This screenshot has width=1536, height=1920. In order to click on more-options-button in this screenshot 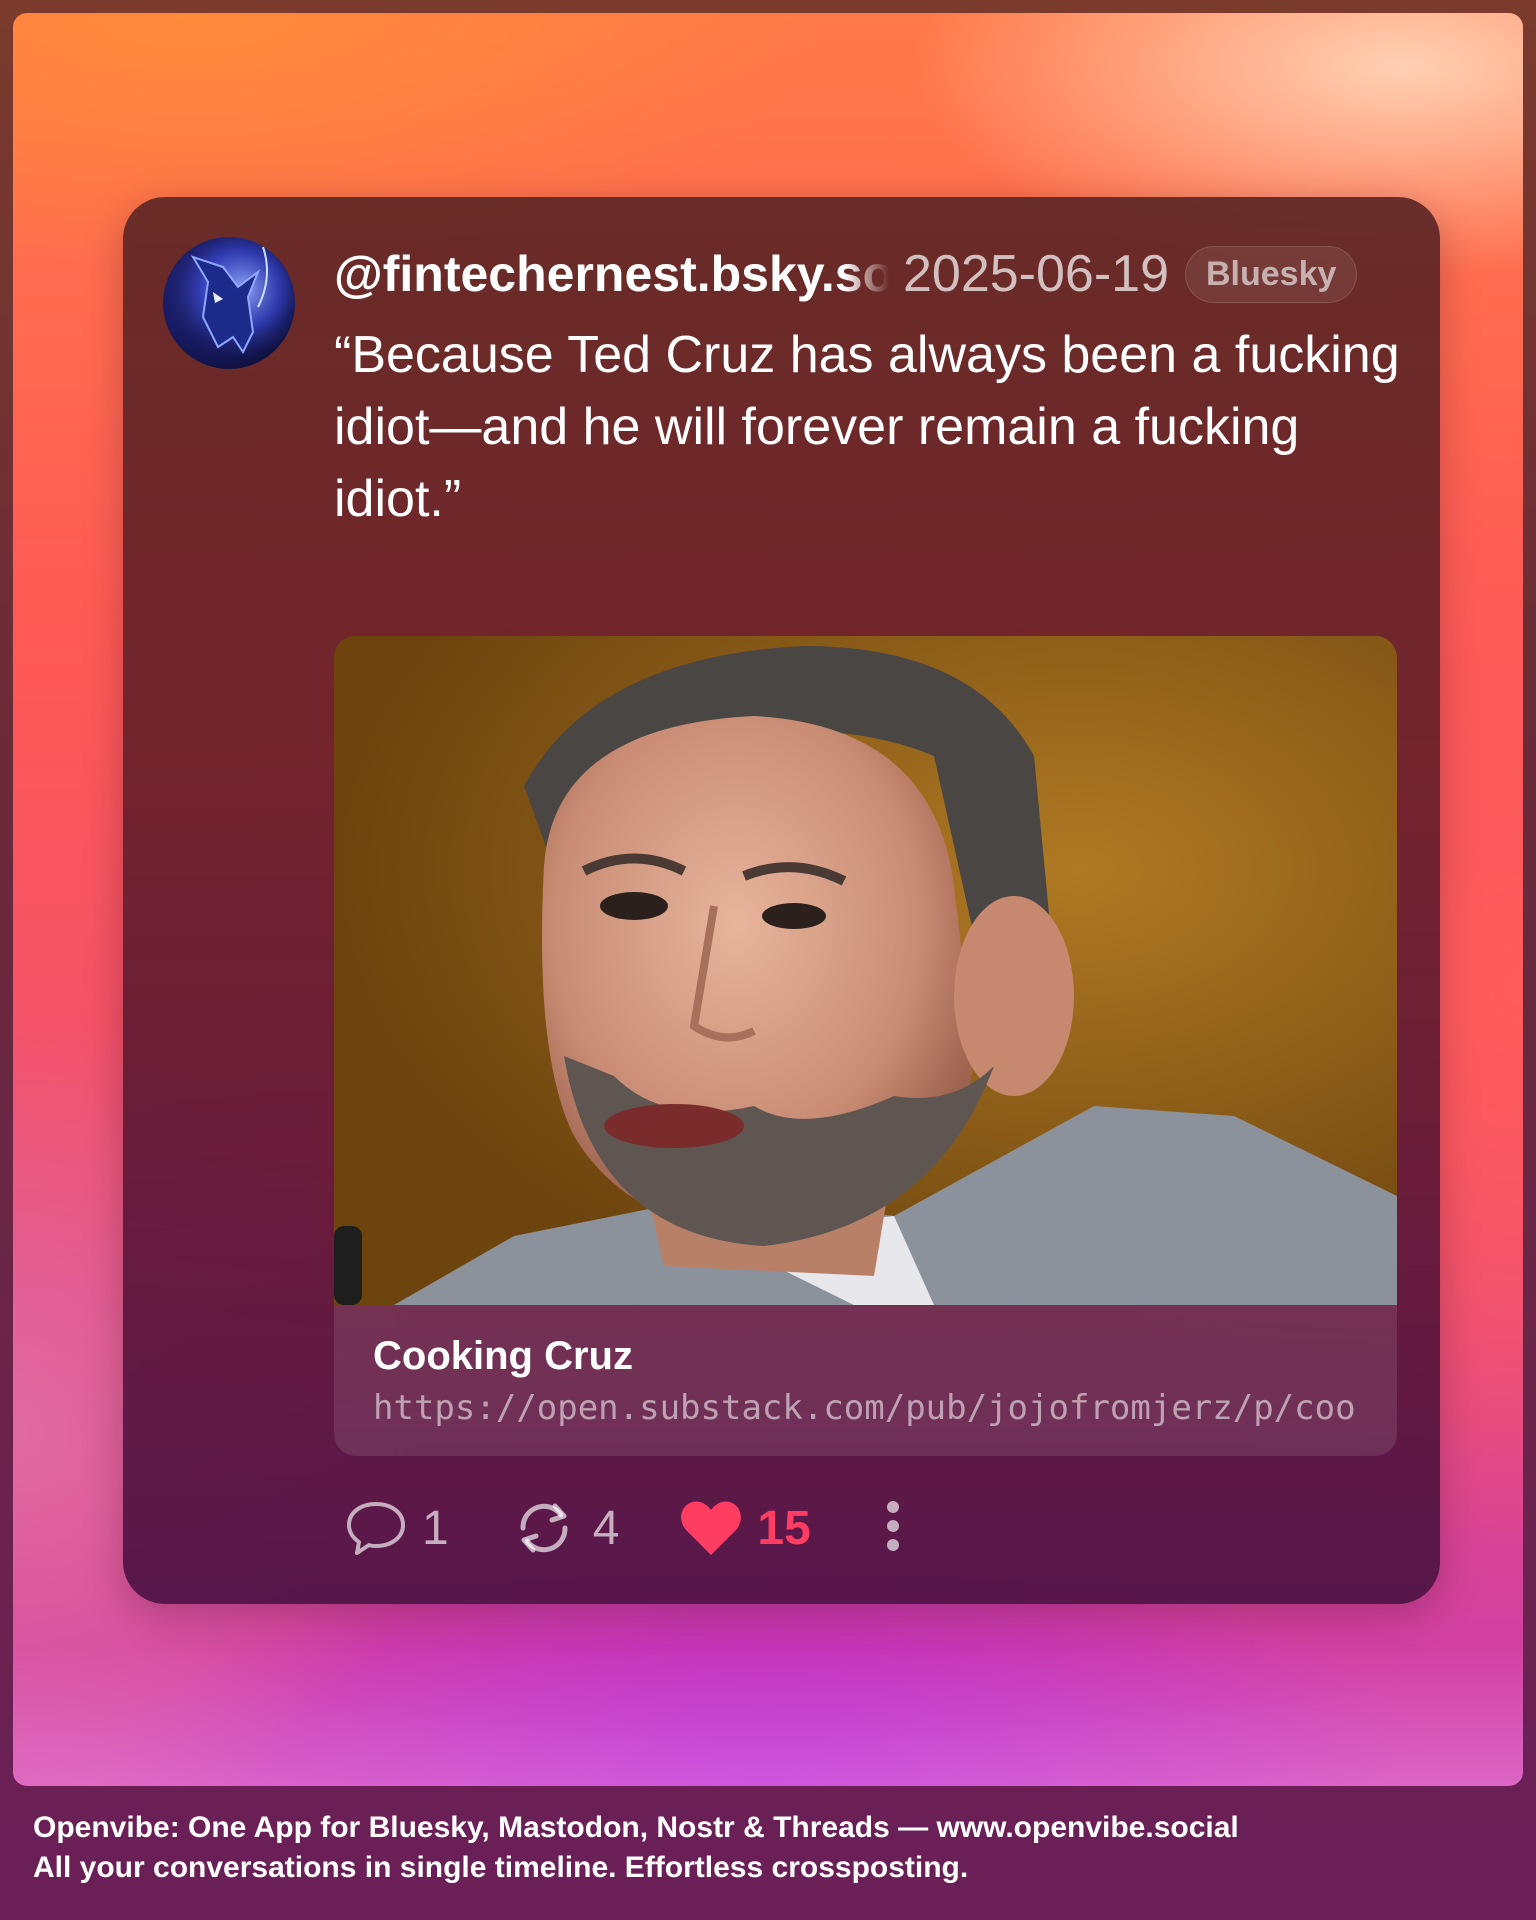, I will do `click(893, 1528)`.